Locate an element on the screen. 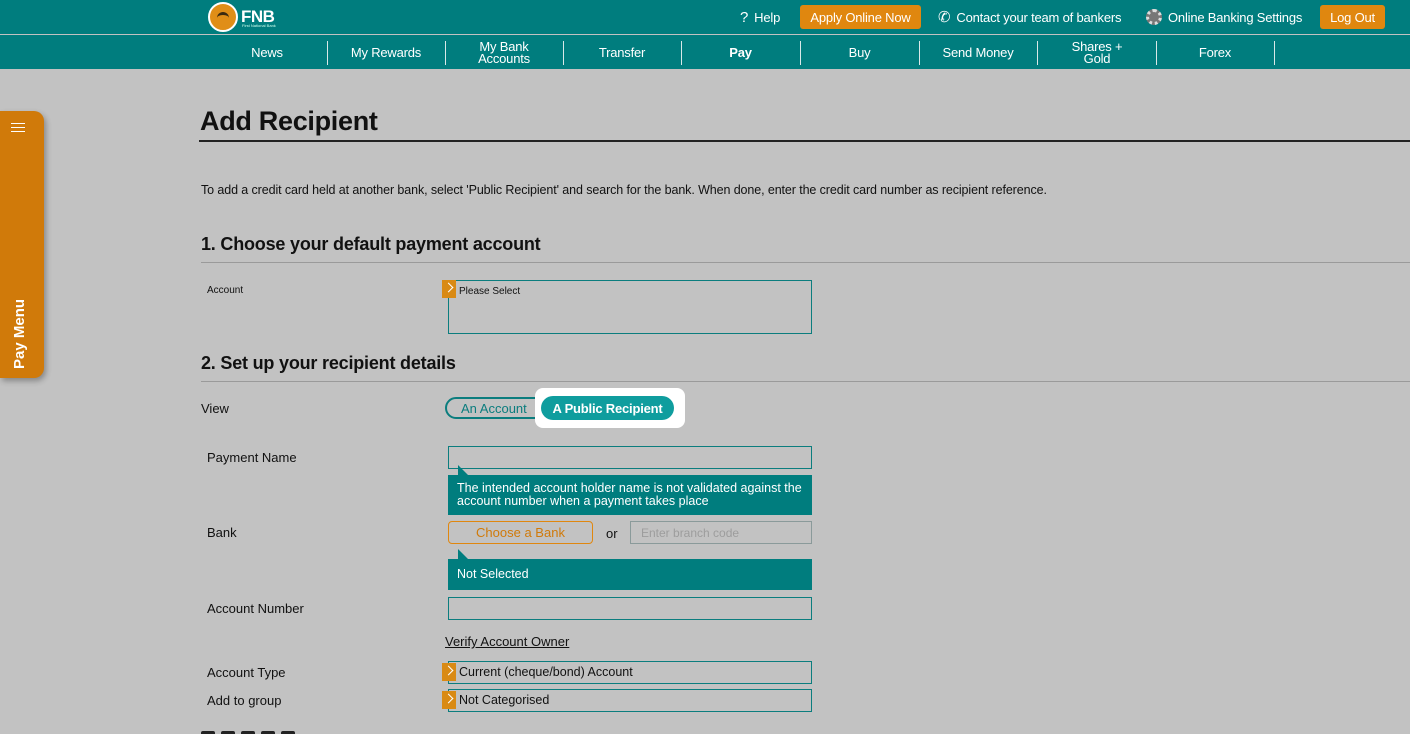 This screenshot has width=1410, height=734. account-number-label: Account Number is located at coordinates (255, 608).